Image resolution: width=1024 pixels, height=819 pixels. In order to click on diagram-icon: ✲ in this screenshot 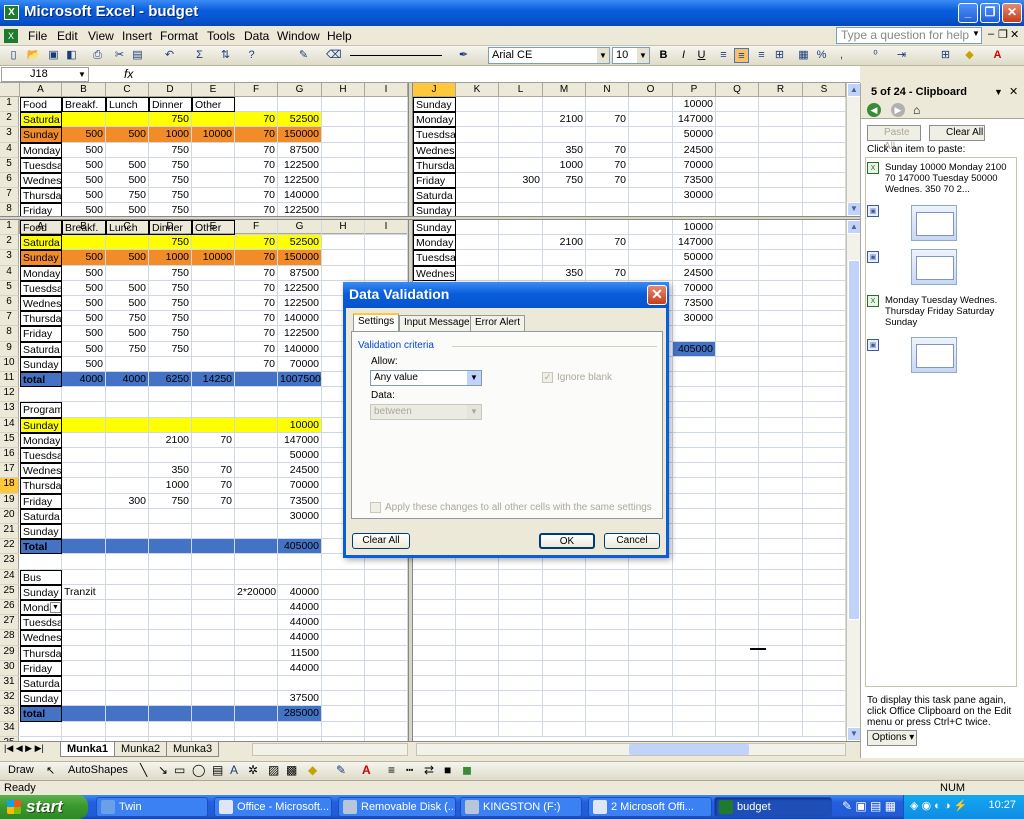, I will do `click(253, 770)`.